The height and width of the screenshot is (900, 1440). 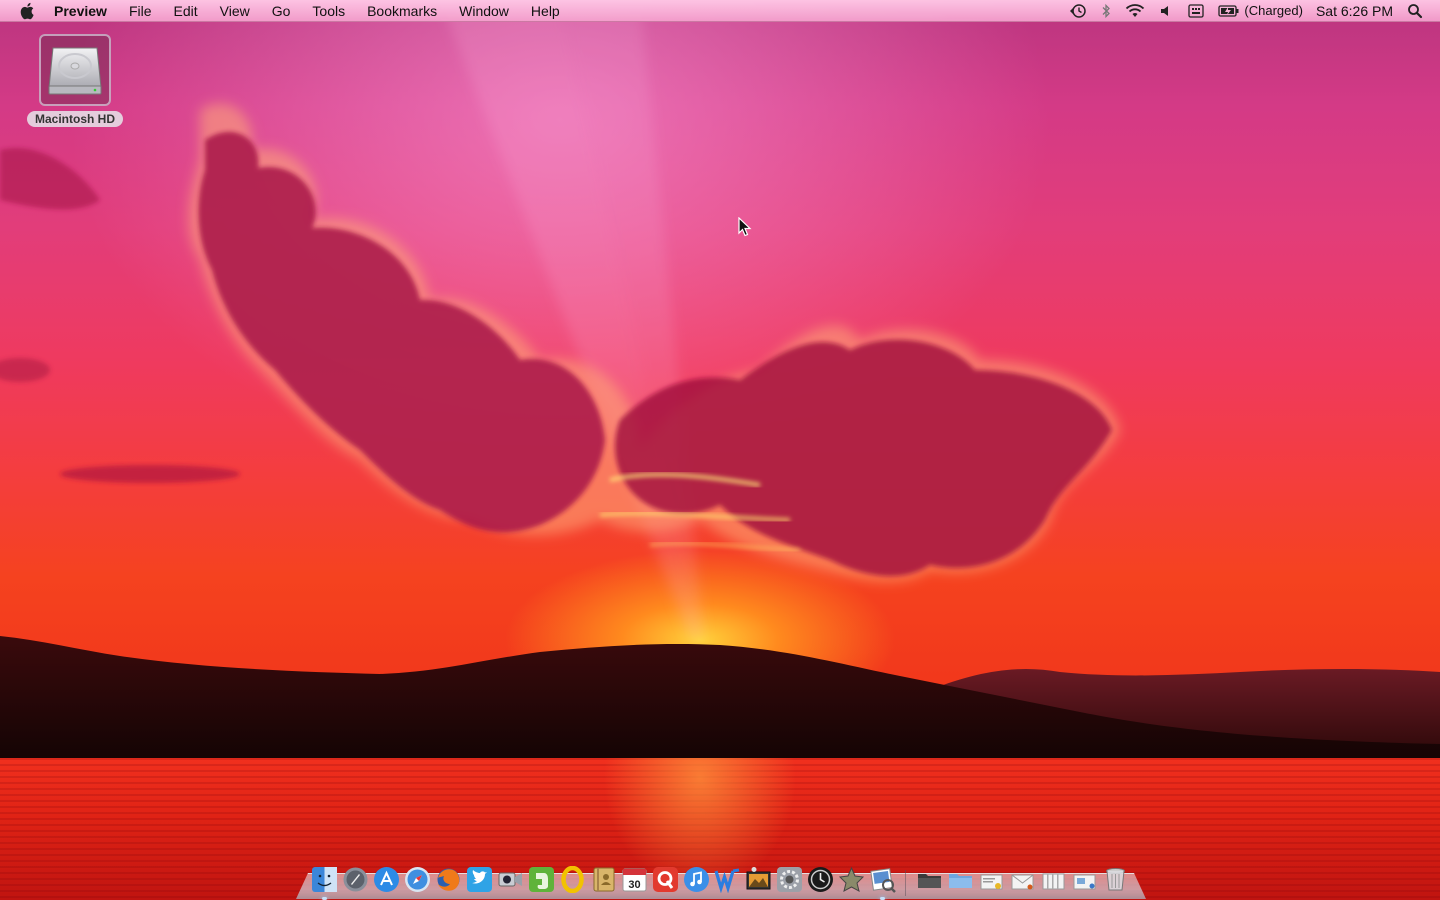 I want to click on preview-icon, so click(x=883, y=880).